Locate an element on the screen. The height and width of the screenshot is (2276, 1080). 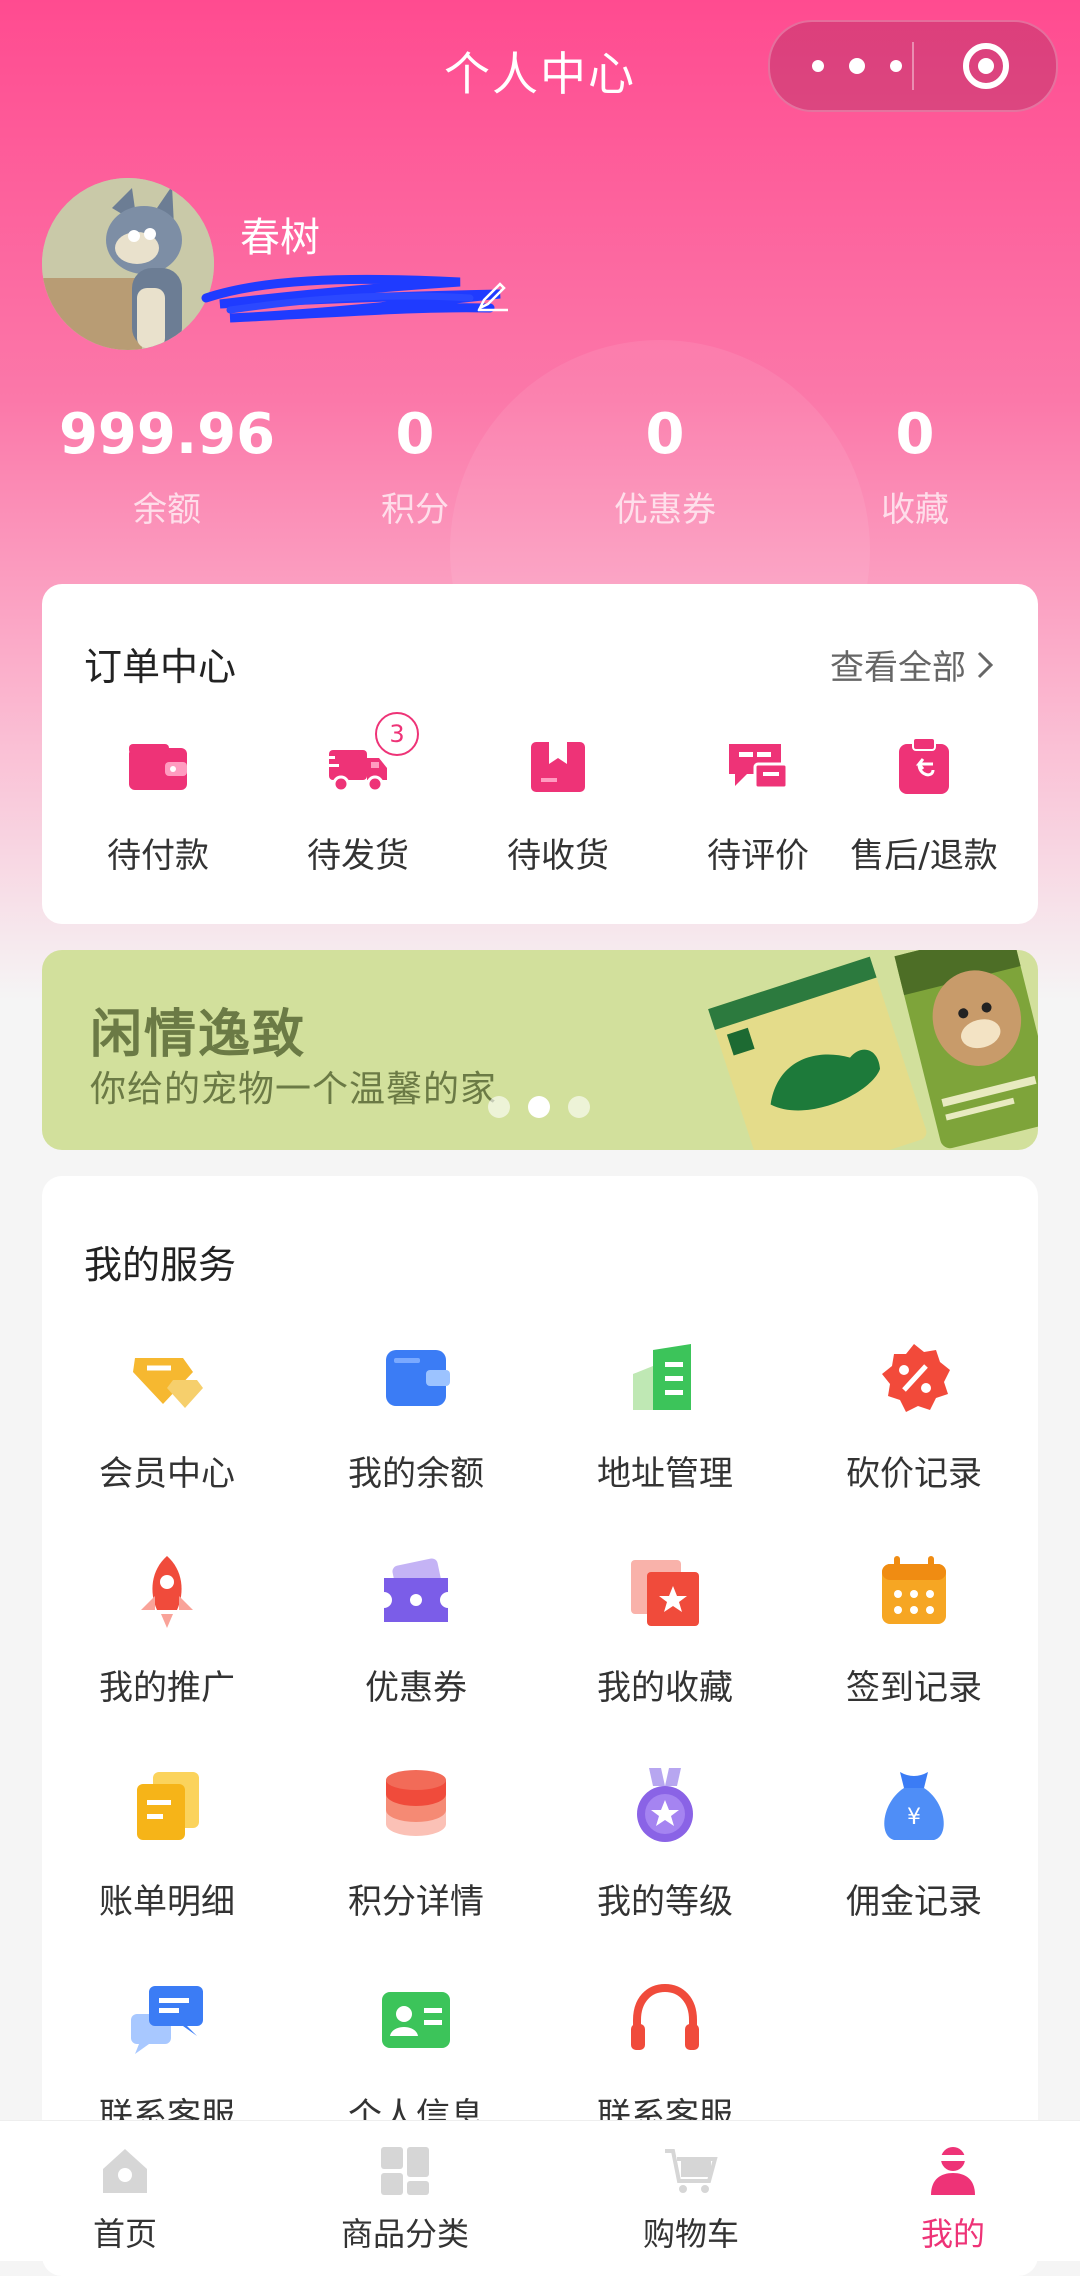
service-label: 签到记录 is located at coordinates (914, 1688).